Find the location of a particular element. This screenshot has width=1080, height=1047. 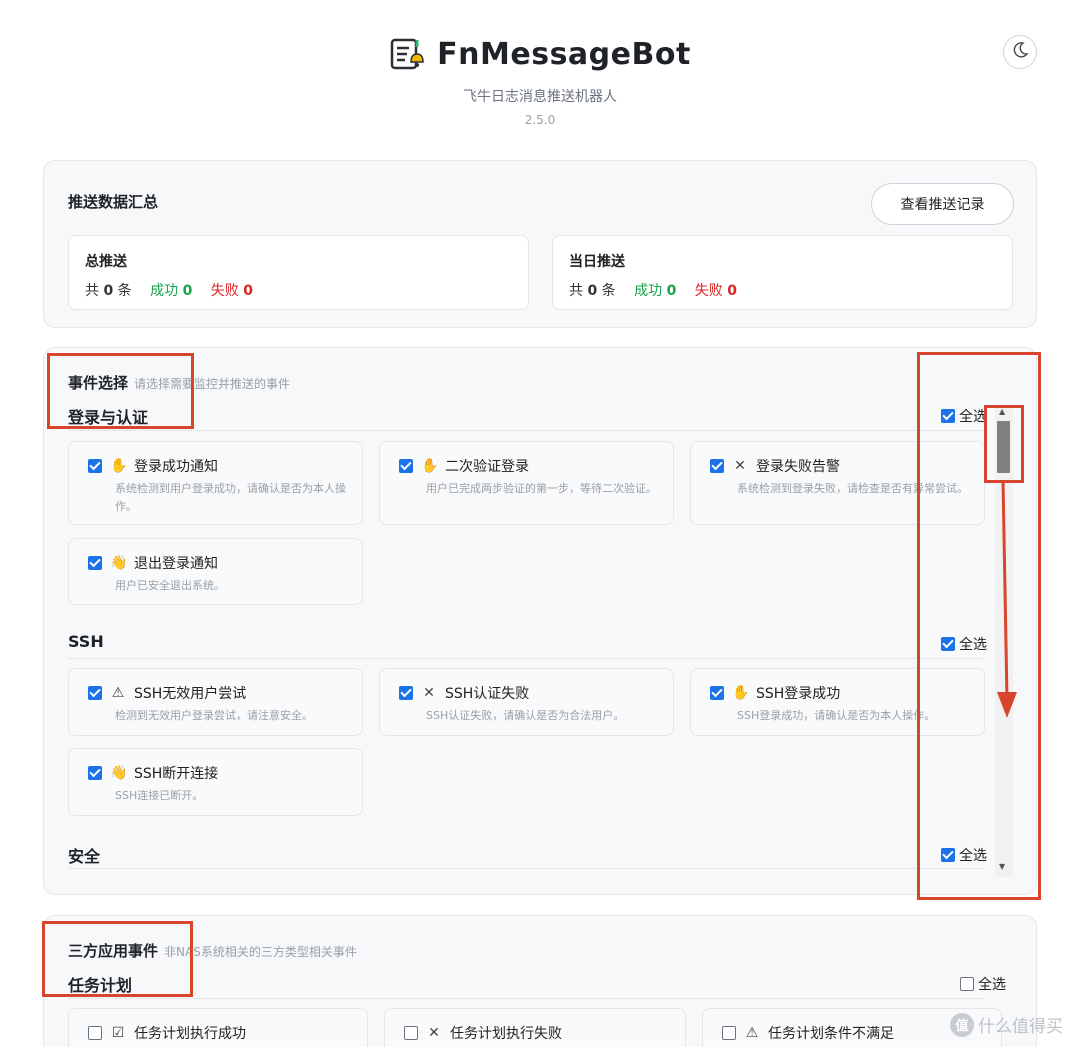

annotation-box-thumb is located at coordinates (1004, 444).